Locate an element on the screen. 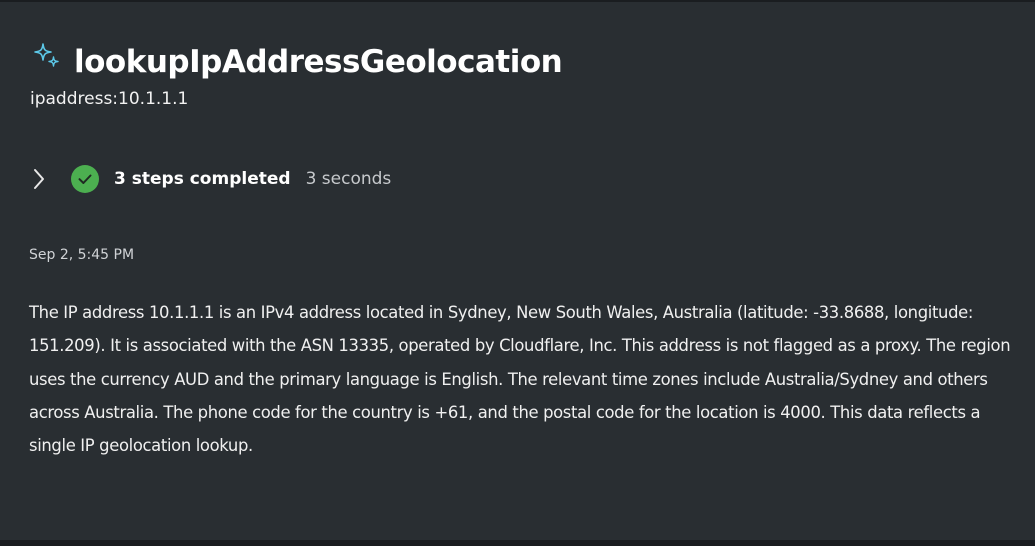  steps-duration: 3 seconds is located at coordinates (348, 179).